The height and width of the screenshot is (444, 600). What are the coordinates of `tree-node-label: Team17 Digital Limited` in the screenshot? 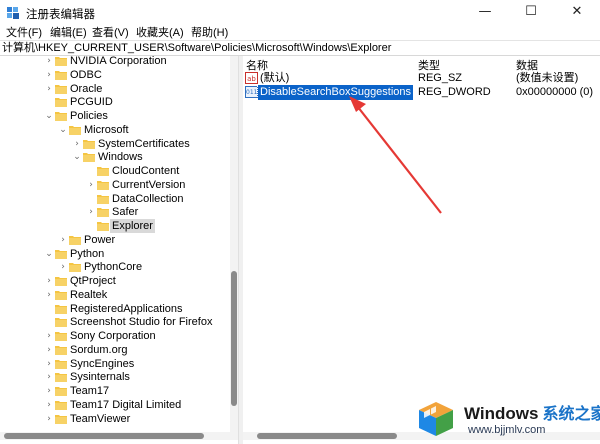 It's located at (126, 404).